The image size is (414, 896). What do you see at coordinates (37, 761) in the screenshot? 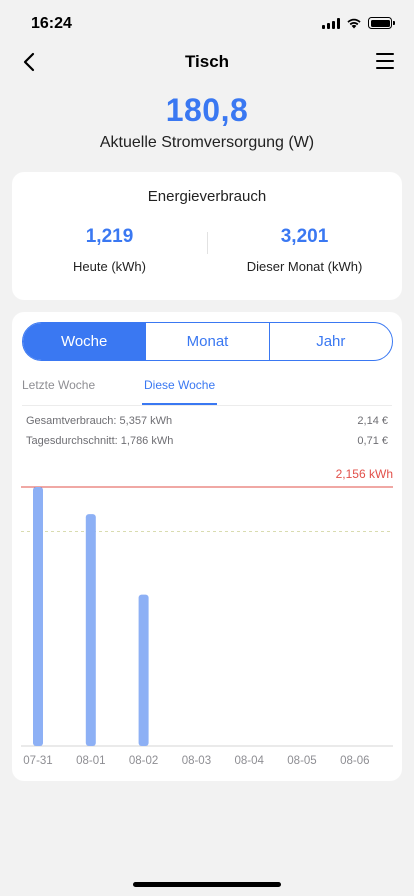
I see `x-tick-07-31: 07-31` at bounding box center [37, 761].